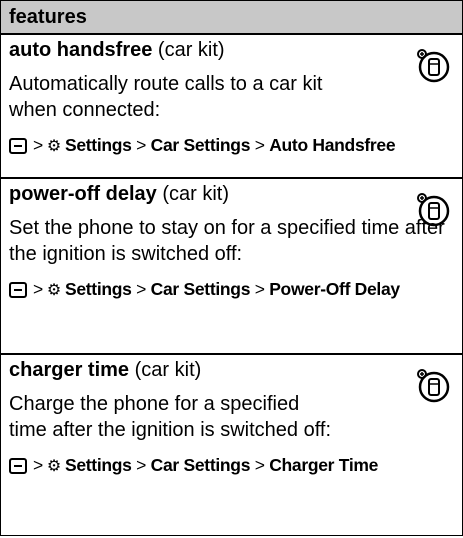 This screenshot has height=538, width=463. Describe the element at coordinates (83, 194) in the screenshot. I see `feature-name: power-off delay` at that location.